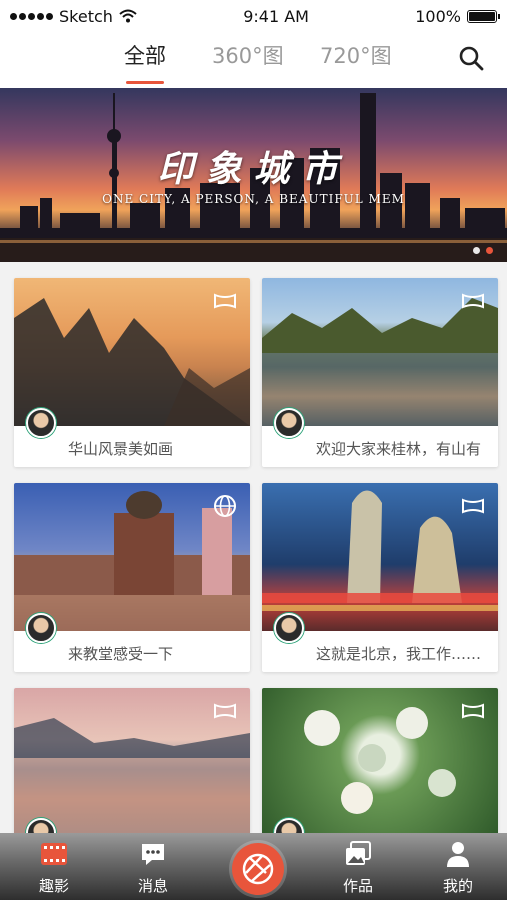  I want to click on pager-dot-active, so click(489, 250).